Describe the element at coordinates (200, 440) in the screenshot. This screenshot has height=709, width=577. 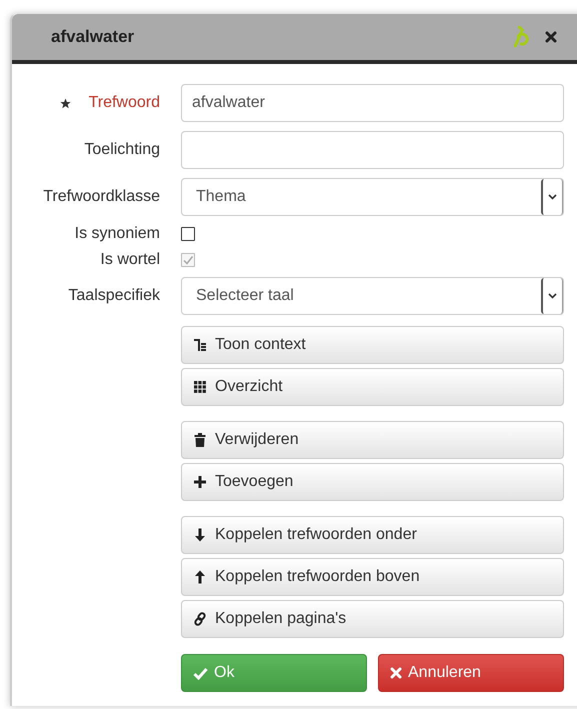
I see `trash-icon` at that location.